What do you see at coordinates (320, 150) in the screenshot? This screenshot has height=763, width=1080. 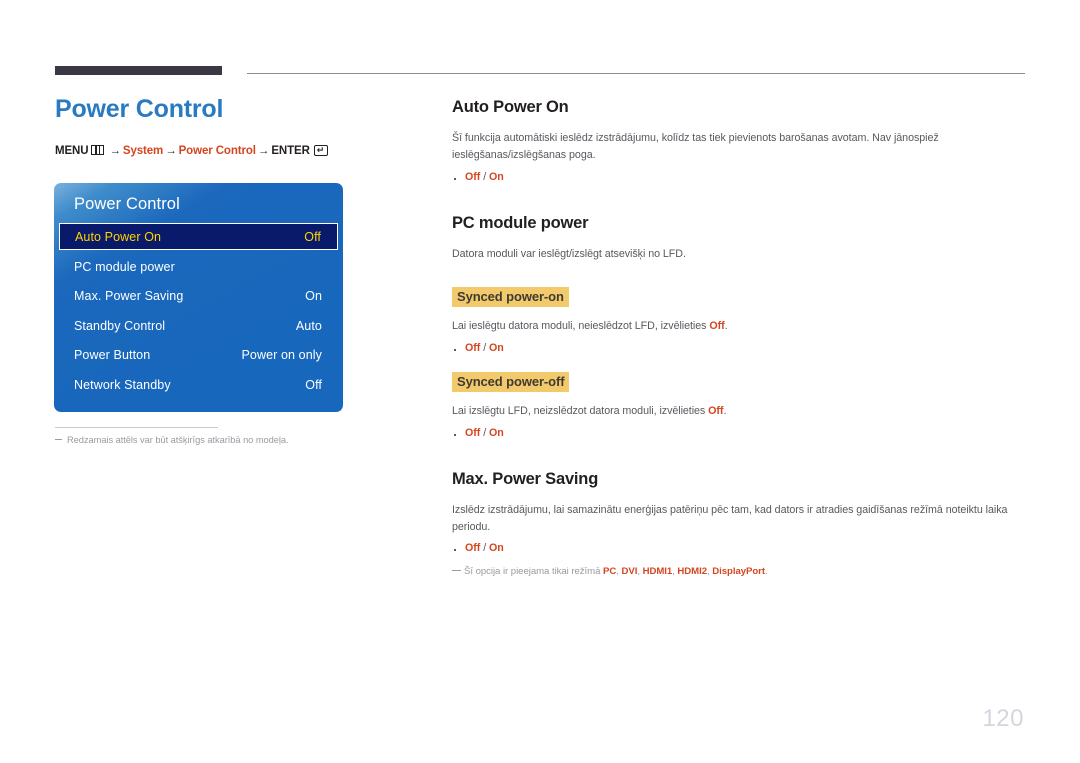 I see `enter-return-icon: ↵` at bounding box center [320, 150].